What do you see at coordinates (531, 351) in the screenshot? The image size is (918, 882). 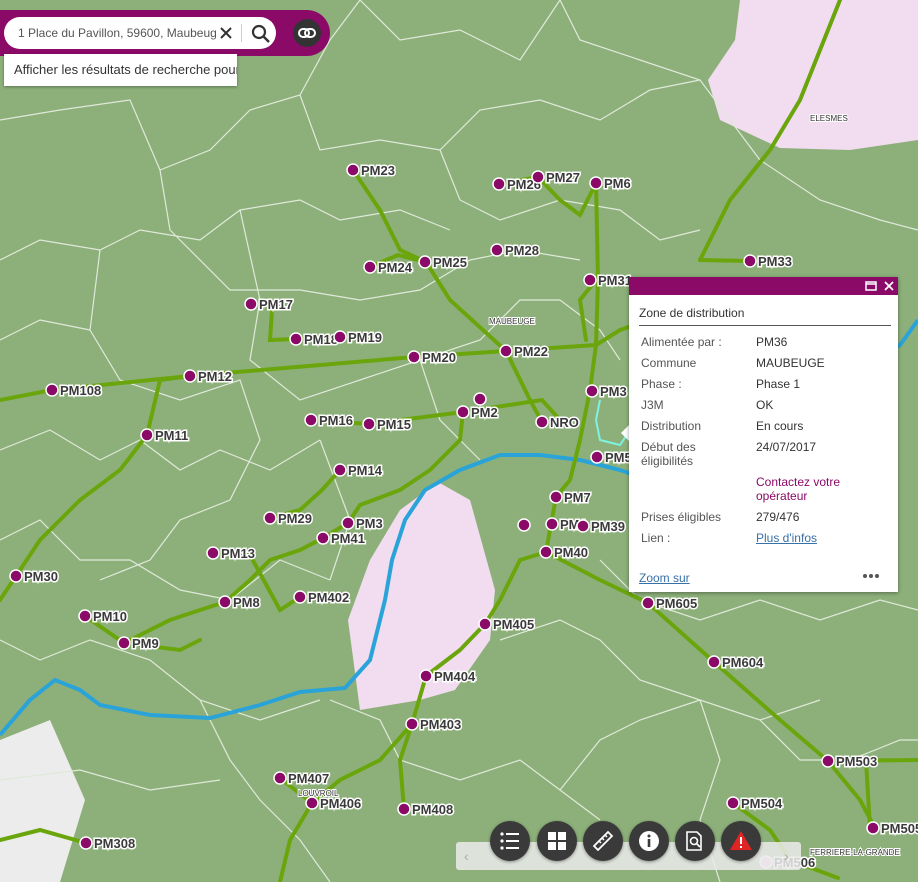 I see `map-point-label: PM22` at bounding box center [531, 351].